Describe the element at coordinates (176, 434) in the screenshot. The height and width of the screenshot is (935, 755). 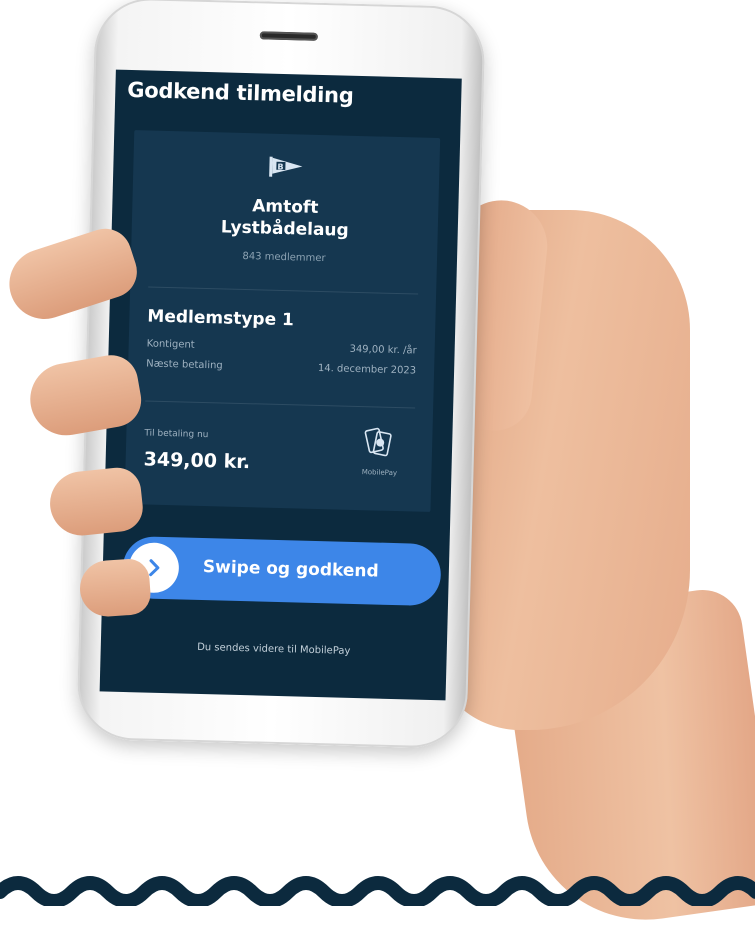
I see `payment-label: Til betaling nu` at that location.